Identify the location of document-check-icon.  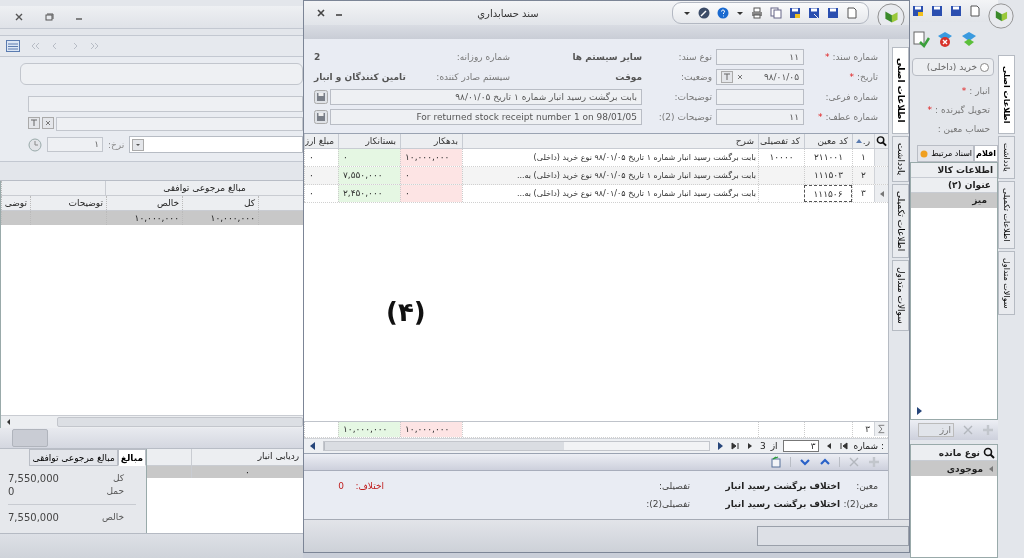
(921, 39).